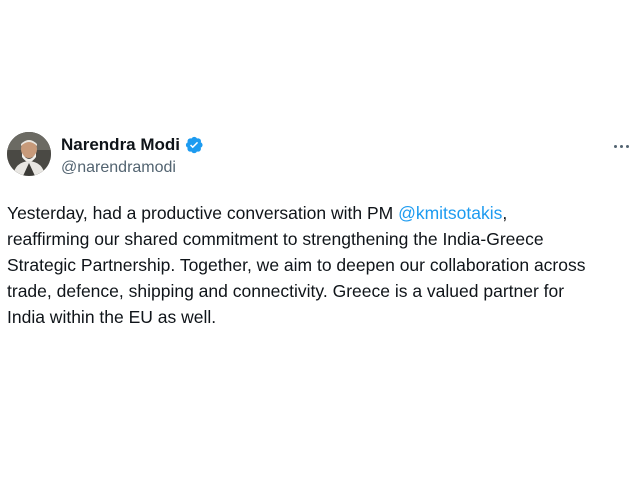 The image size is (640, 480). I want to click on author-info: Narendra Modi @narendramodi, so click(132, 155).